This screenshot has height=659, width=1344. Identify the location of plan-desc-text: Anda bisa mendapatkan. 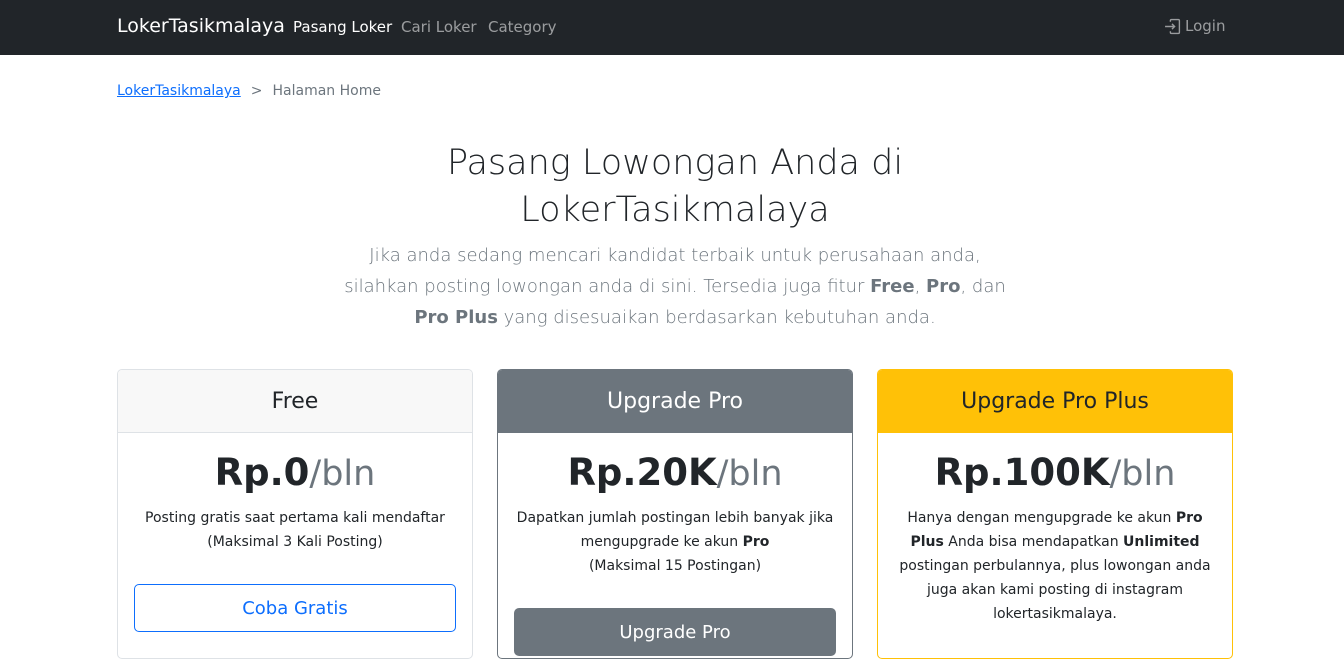
(1033, 542).